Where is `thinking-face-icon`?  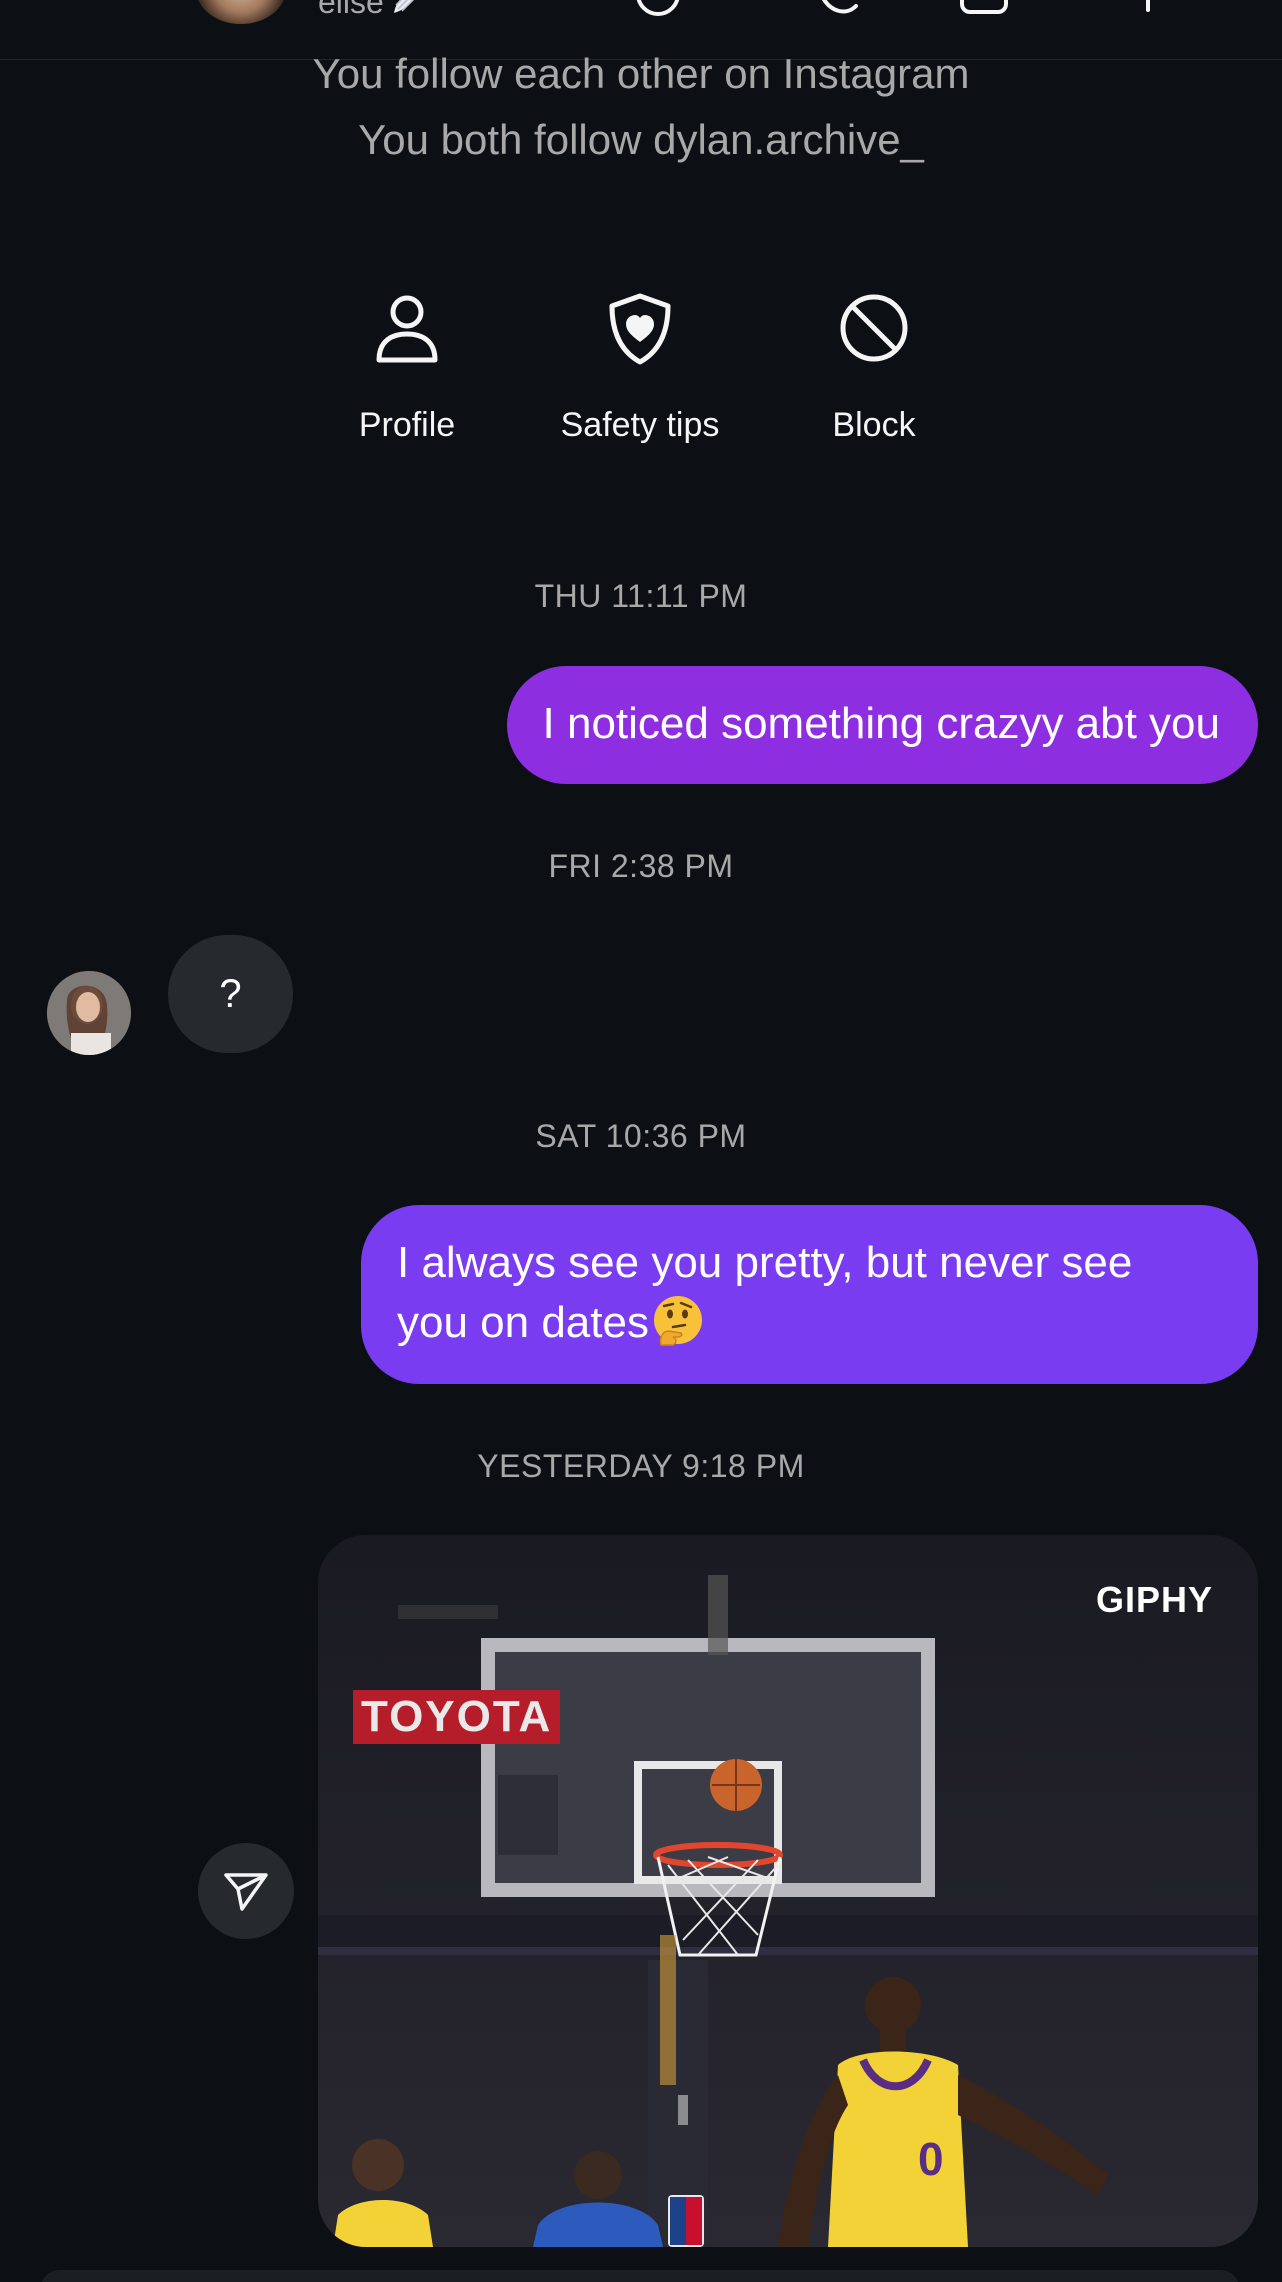 thinking-face-icon is located at coordinates (677, 1321).